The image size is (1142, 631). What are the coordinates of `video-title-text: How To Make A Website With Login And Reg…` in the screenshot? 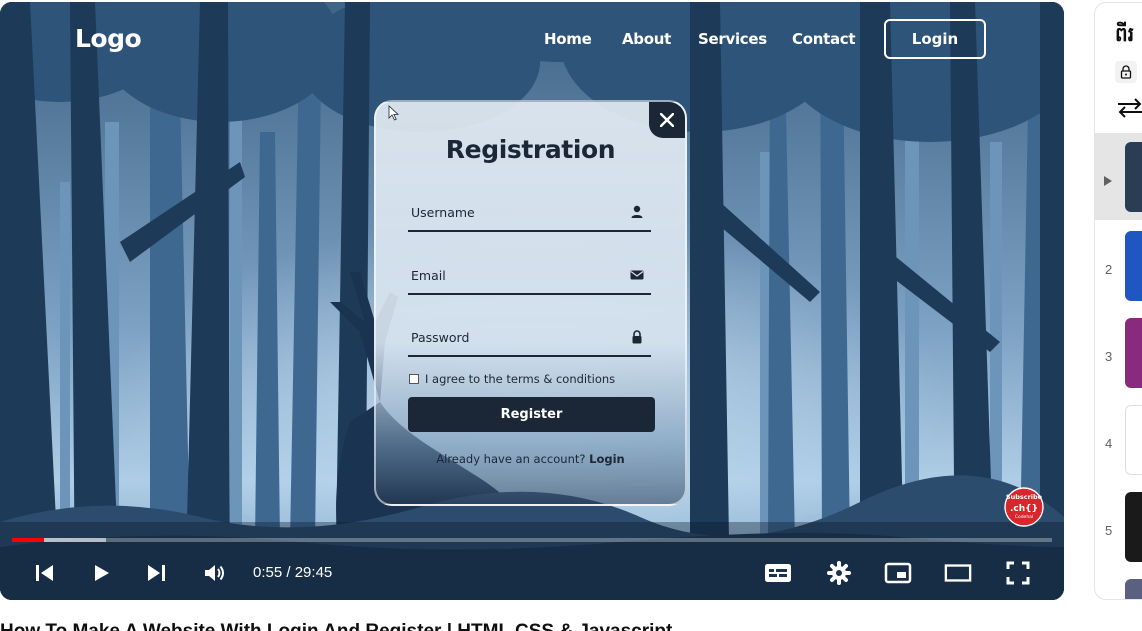 It's located at (336, 626).